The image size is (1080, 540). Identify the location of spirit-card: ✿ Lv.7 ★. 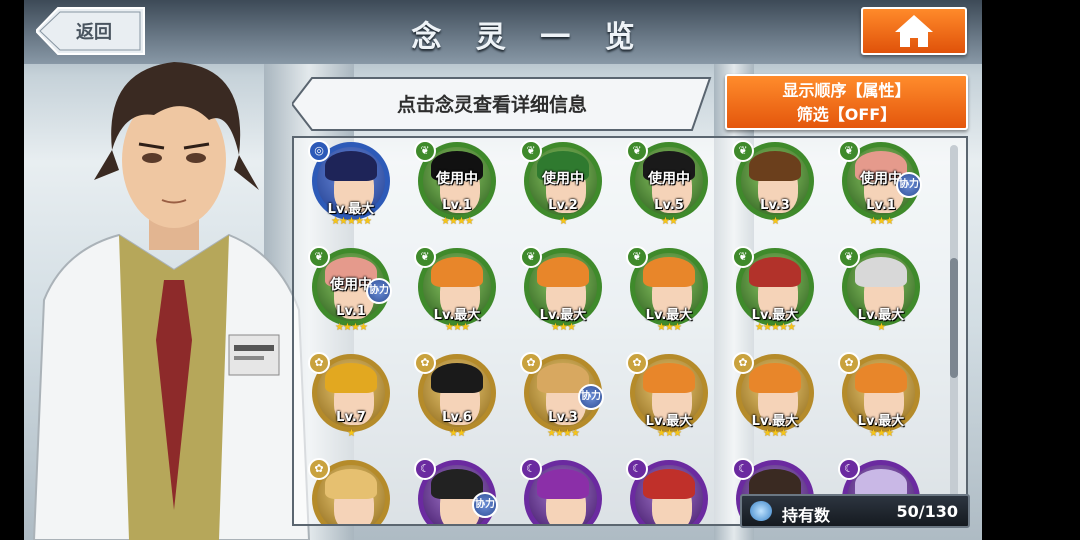
(351, 402).